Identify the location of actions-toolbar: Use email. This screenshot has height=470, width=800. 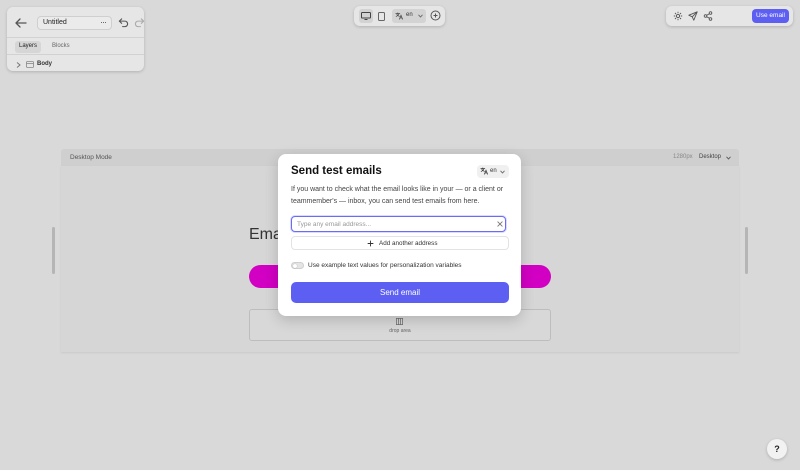
(729, 16).